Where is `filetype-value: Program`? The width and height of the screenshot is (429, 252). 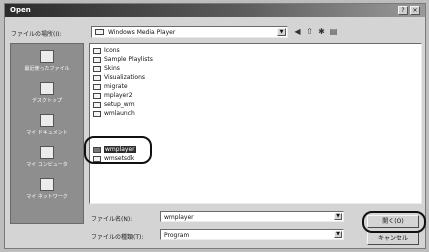
filetype-value: Program is located at coordinates (177, 235).